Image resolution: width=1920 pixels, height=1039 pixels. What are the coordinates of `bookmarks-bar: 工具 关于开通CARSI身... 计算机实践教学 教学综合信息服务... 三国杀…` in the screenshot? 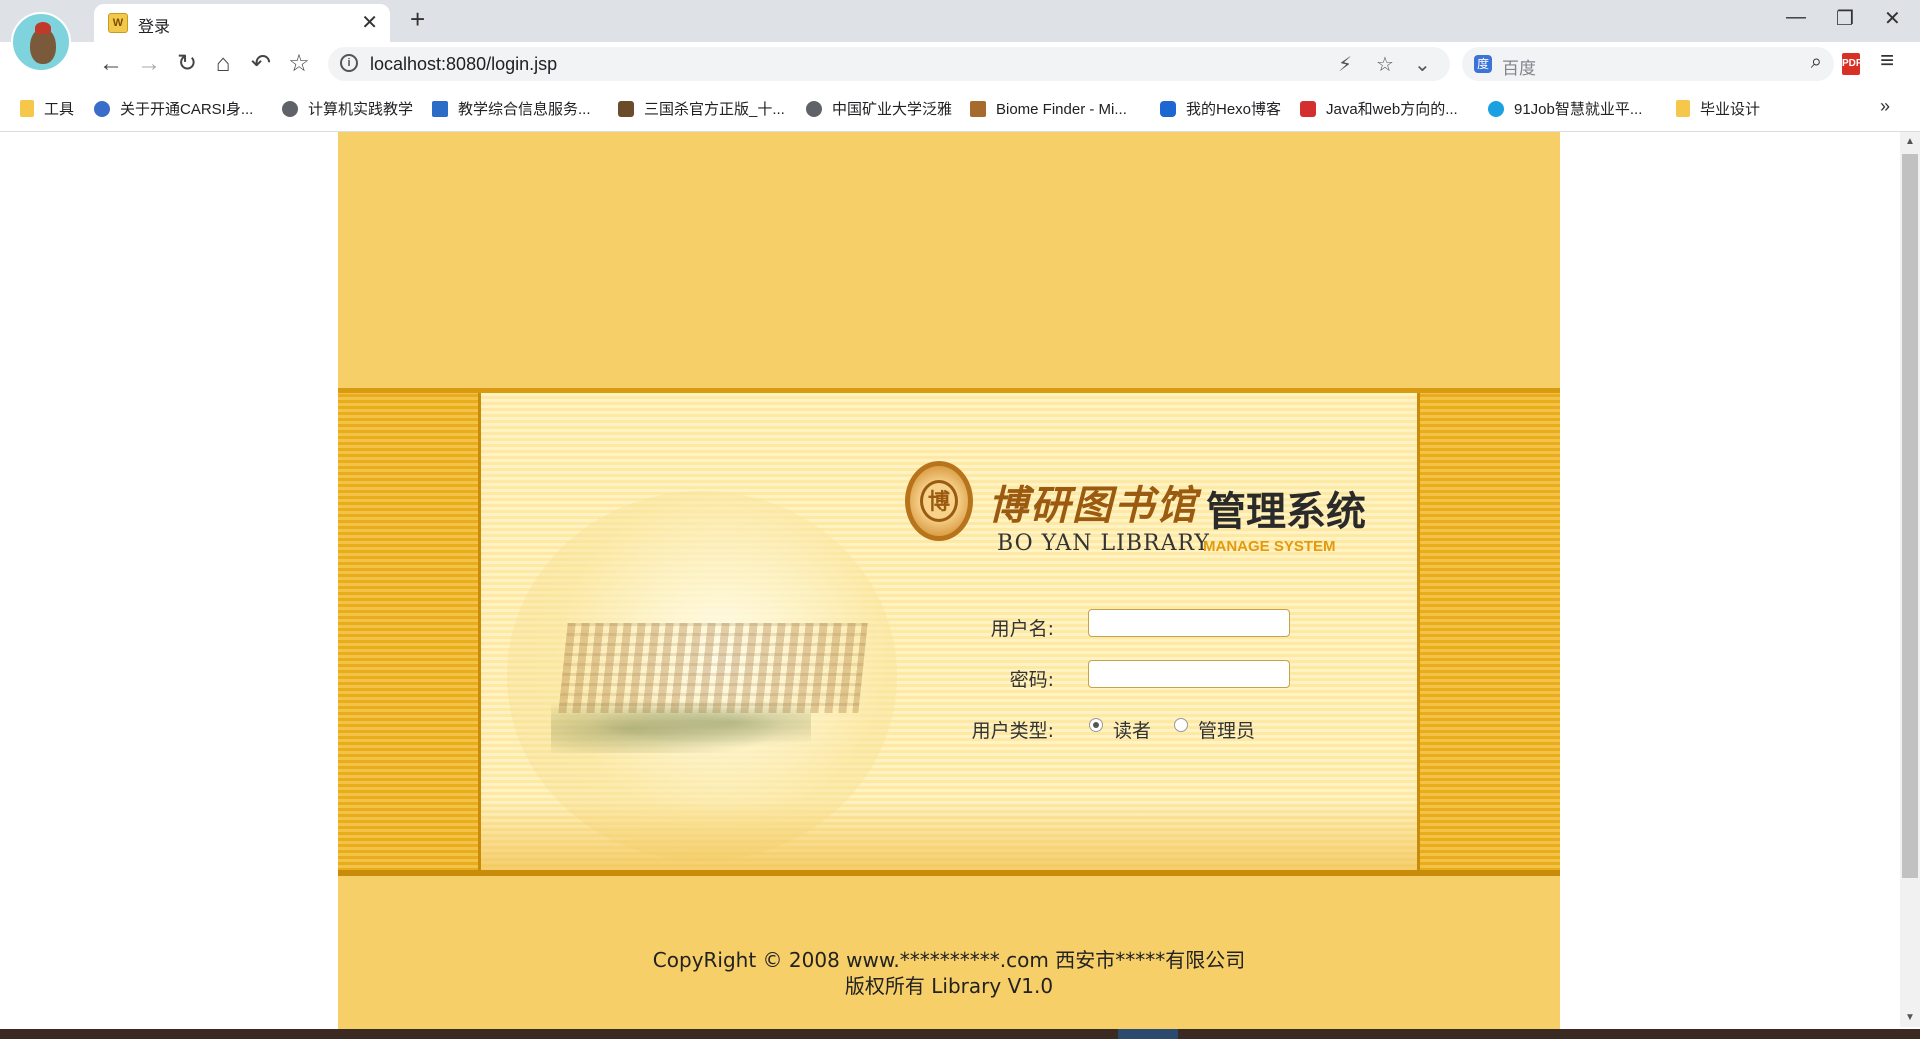 It's located at (960, 109).